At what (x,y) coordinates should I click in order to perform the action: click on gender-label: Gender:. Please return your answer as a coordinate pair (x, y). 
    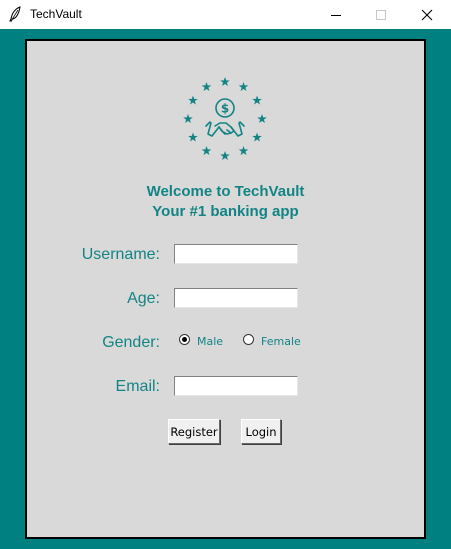
    Looking at the image, I should click on (131, 342).